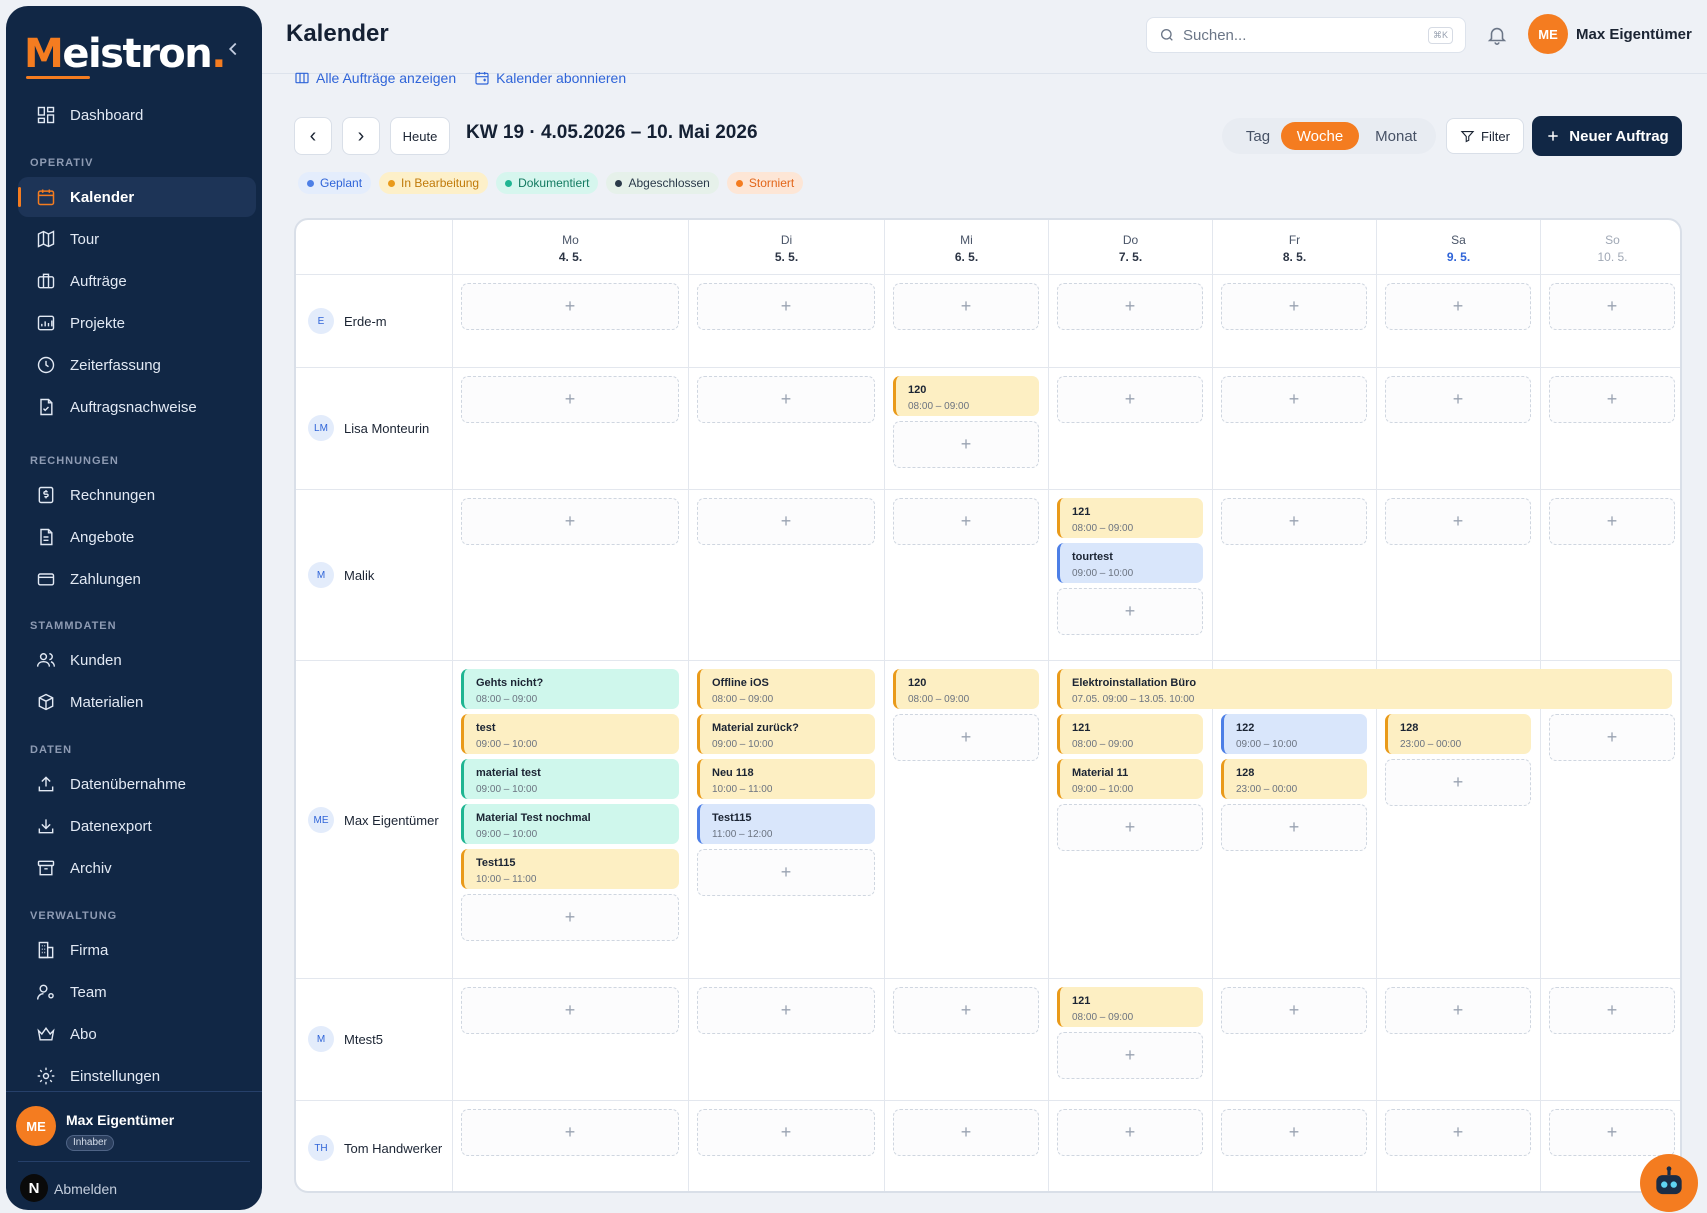  I want to click on event-card: Test115 11:00 – 12:00, so click(786, 824).